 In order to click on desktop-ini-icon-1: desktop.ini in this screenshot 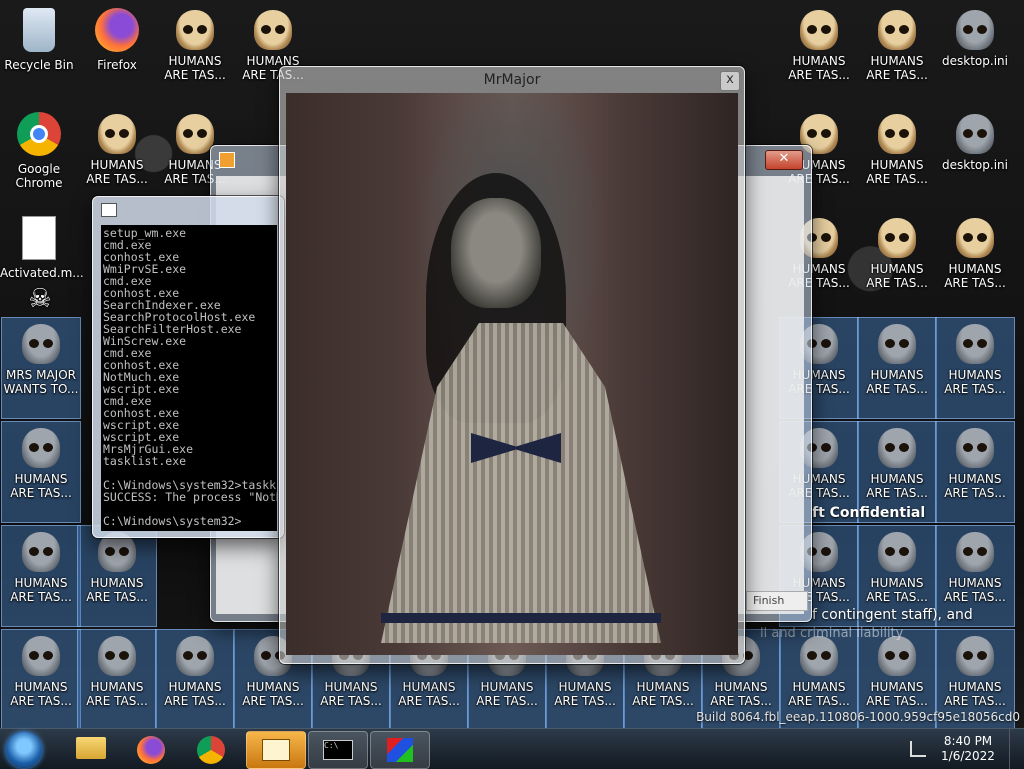, I will do `click(975, 54)`.